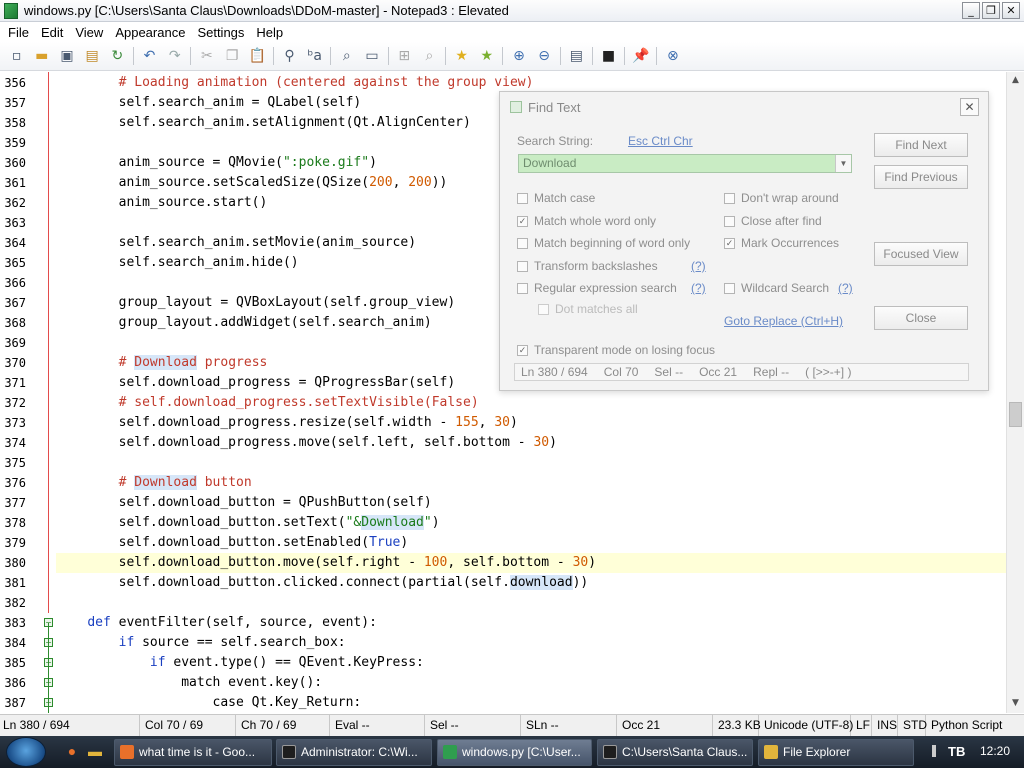 This screenshot has height=768, width=1024. What do you see at coordinates (616, 350) in the screenshot?
I see `transparent-mode-checkbox: ✓ Transparent mode on losing focus` at bounding box center [616, 350].